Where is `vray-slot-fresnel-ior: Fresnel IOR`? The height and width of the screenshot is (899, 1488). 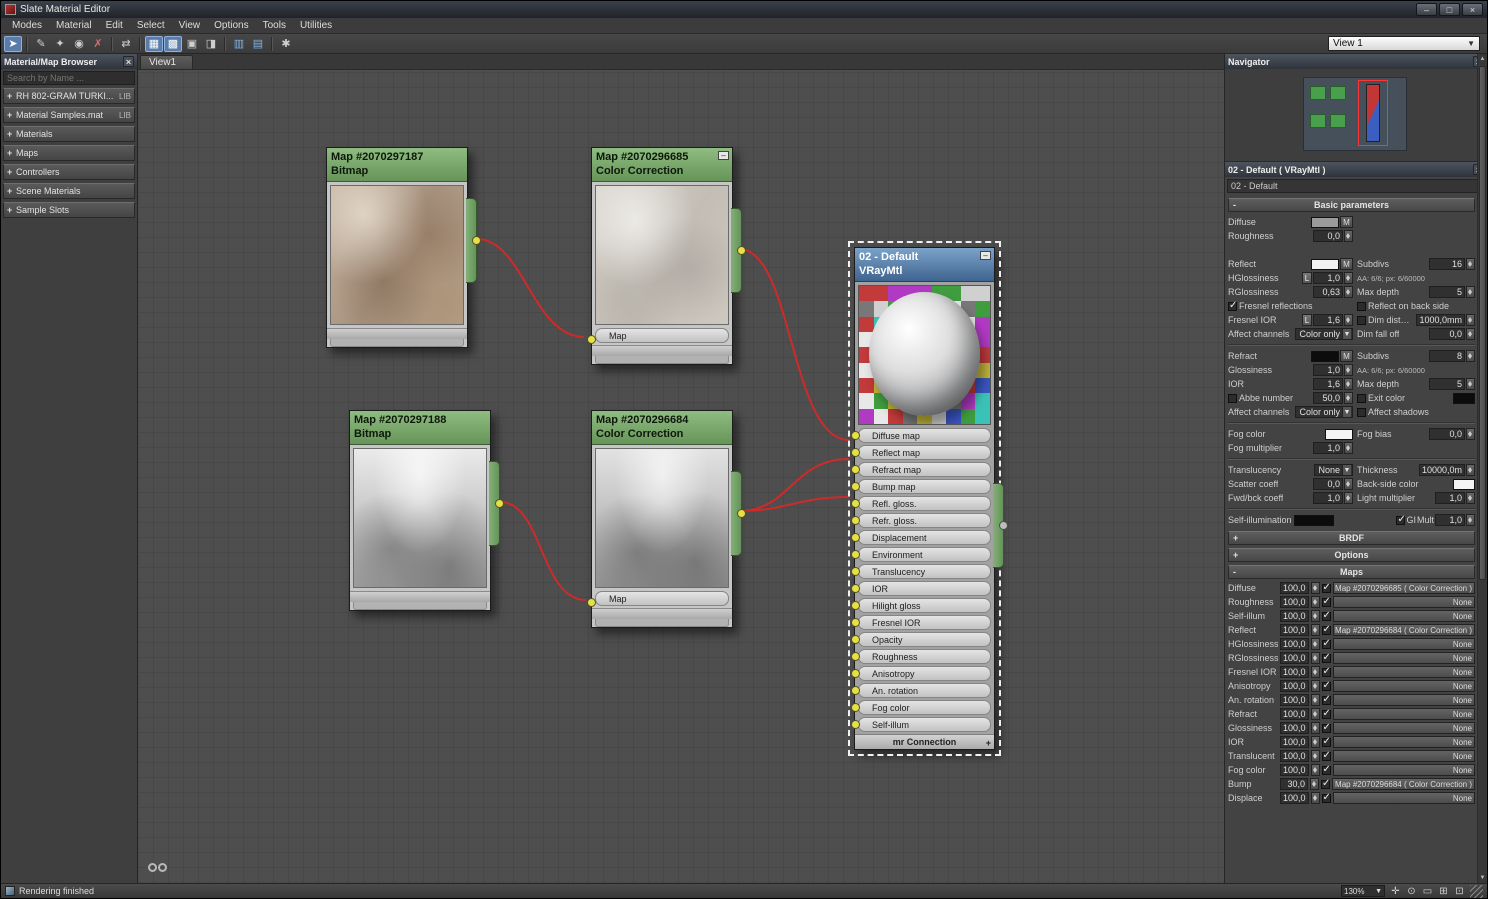 vray-slot-fresnel-ior: Fresnel IOR is located at coordinates (921, 622).